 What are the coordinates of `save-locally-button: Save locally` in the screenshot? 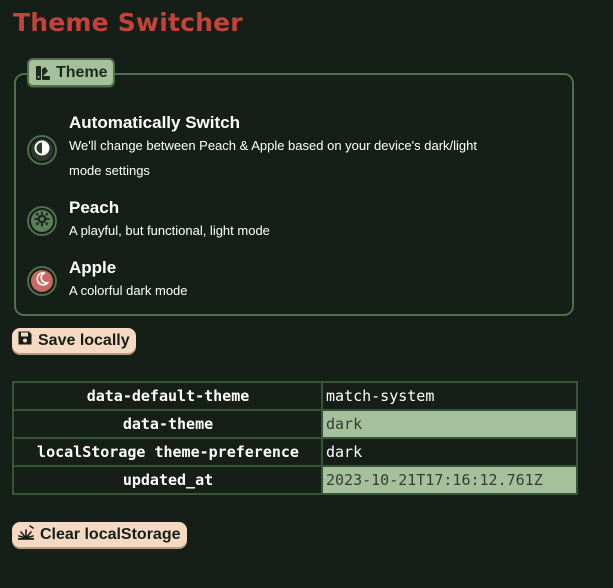 It's located at (74, 340).